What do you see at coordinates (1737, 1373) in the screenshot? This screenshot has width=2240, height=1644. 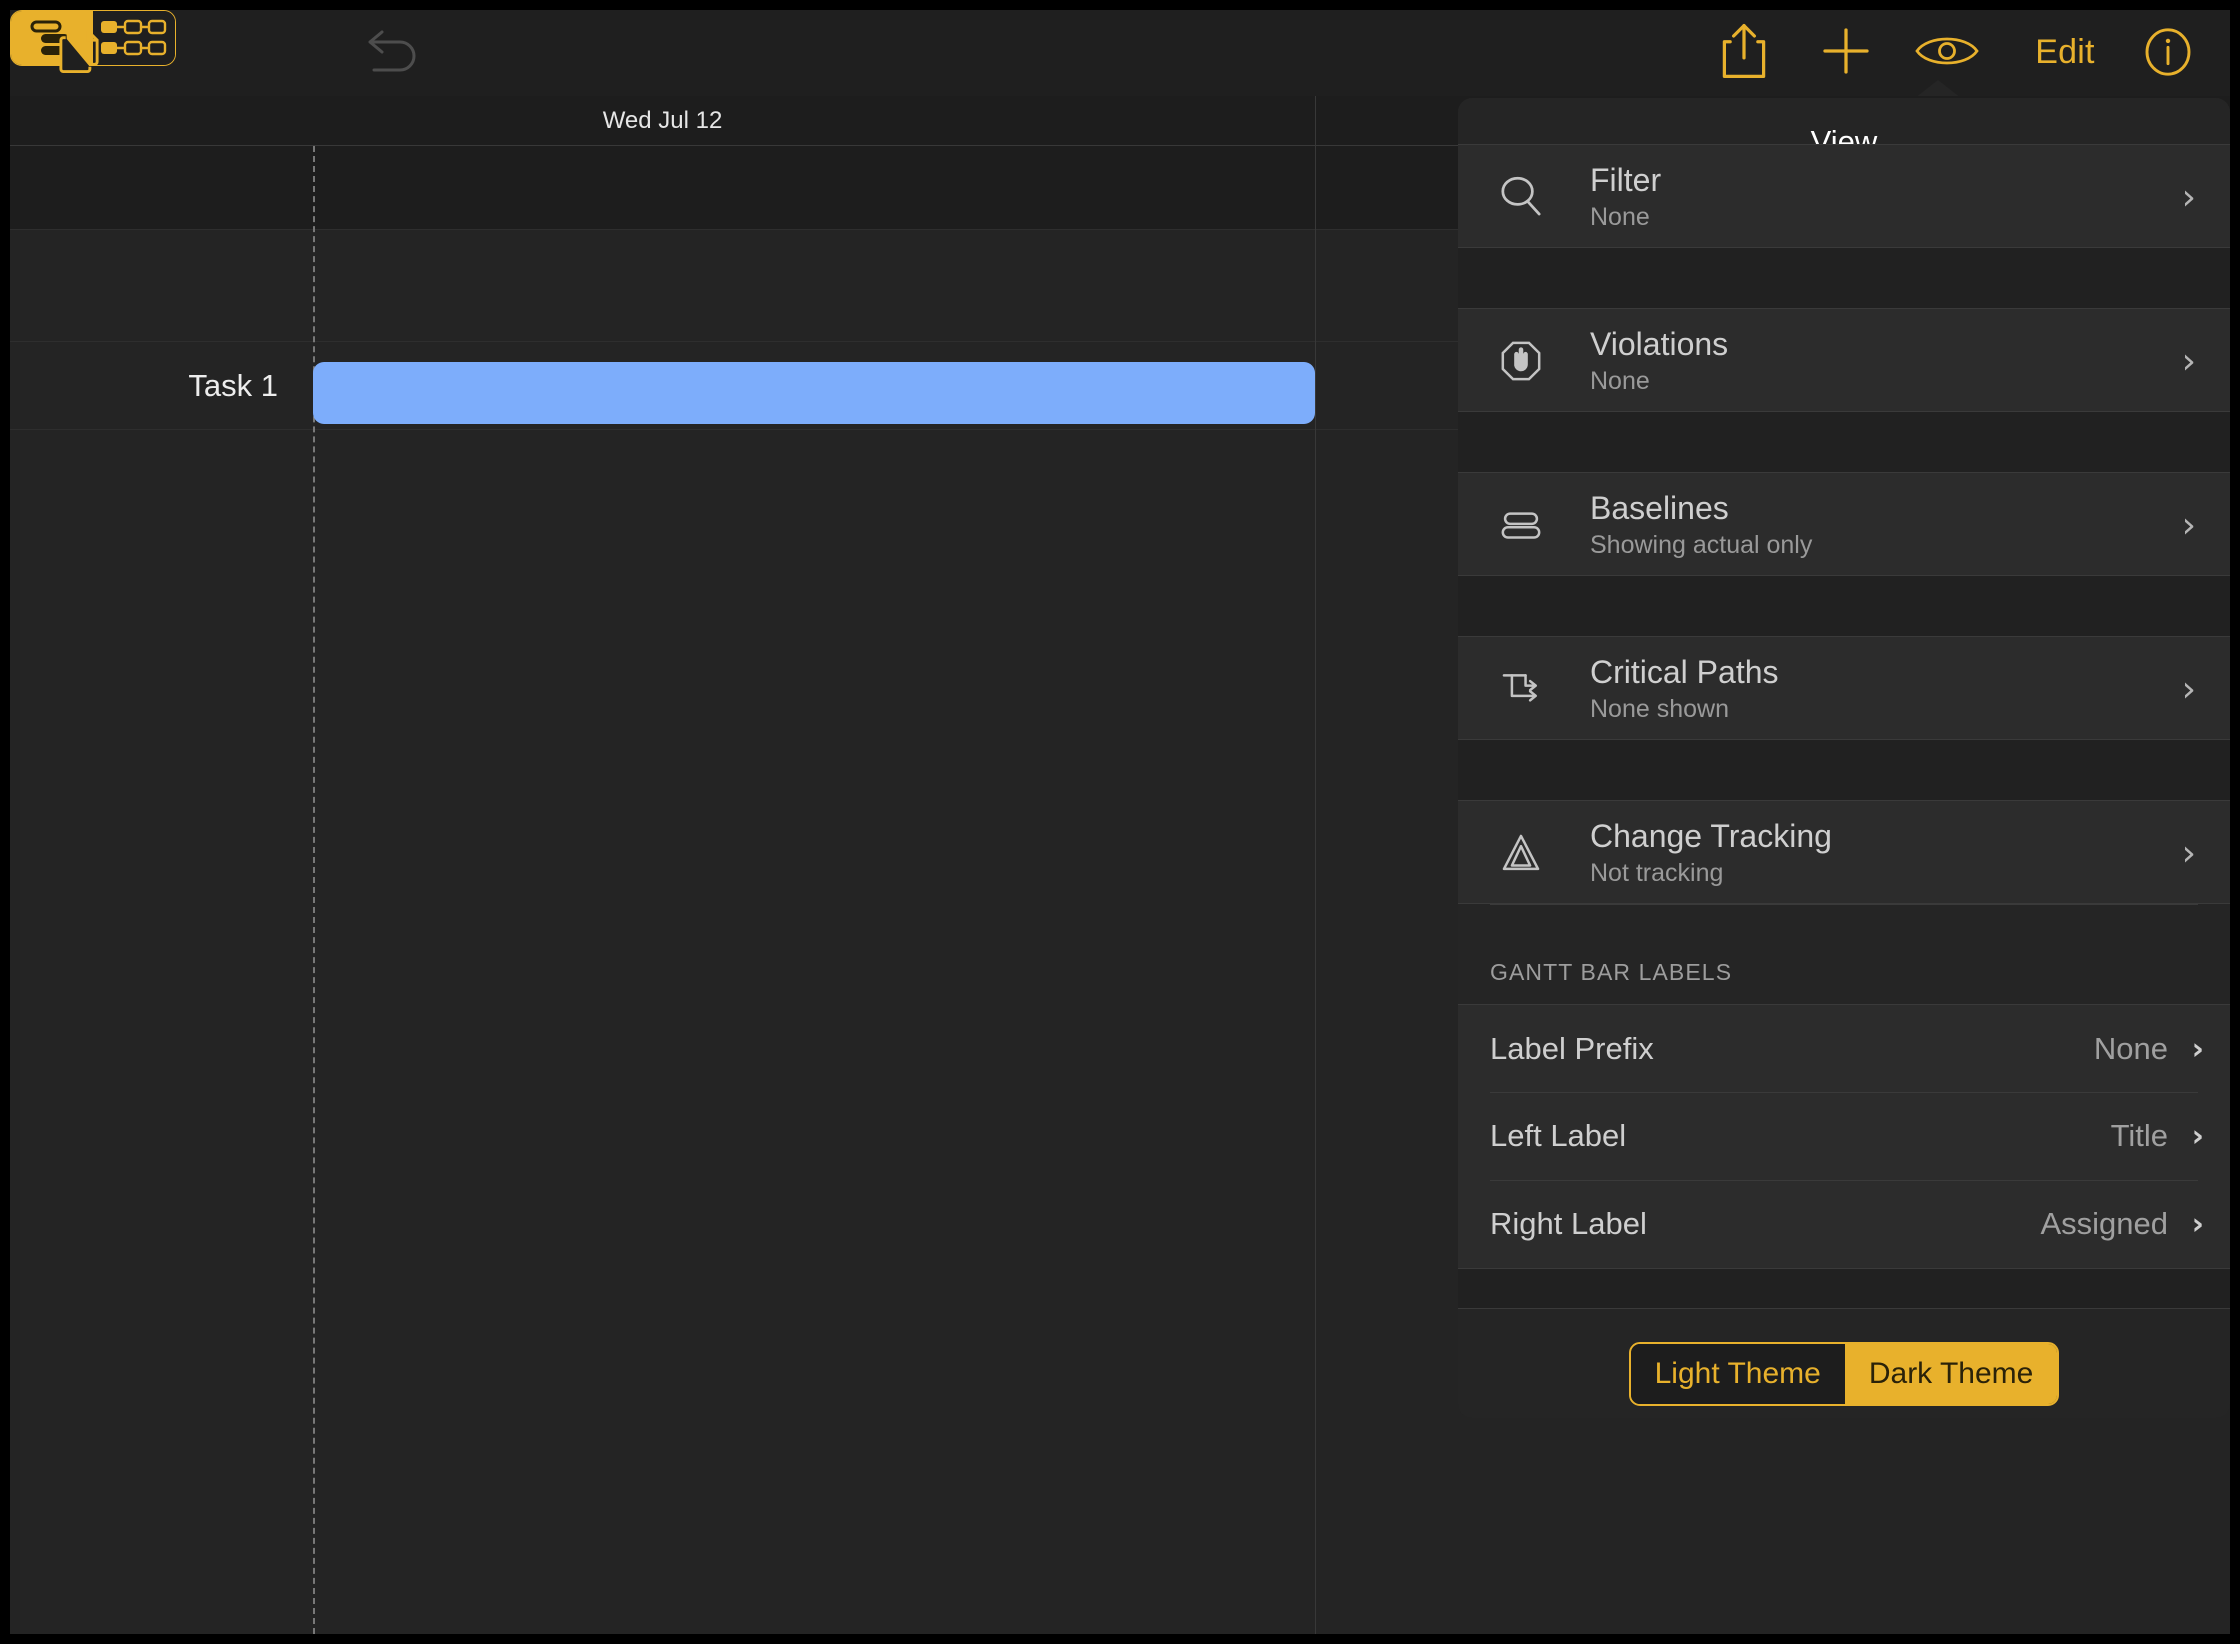 I see `light-theme-button: Light Theme` at bounding box center [1737, 1373].